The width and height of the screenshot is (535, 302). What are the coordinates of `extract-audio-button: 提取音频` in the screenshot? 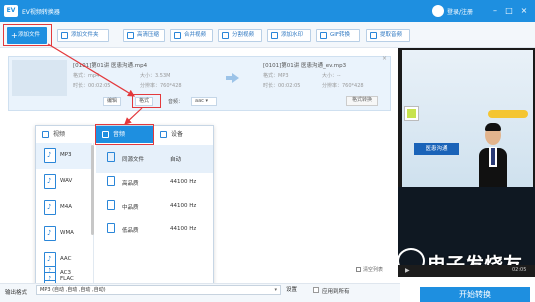 It's located at (388, 35).